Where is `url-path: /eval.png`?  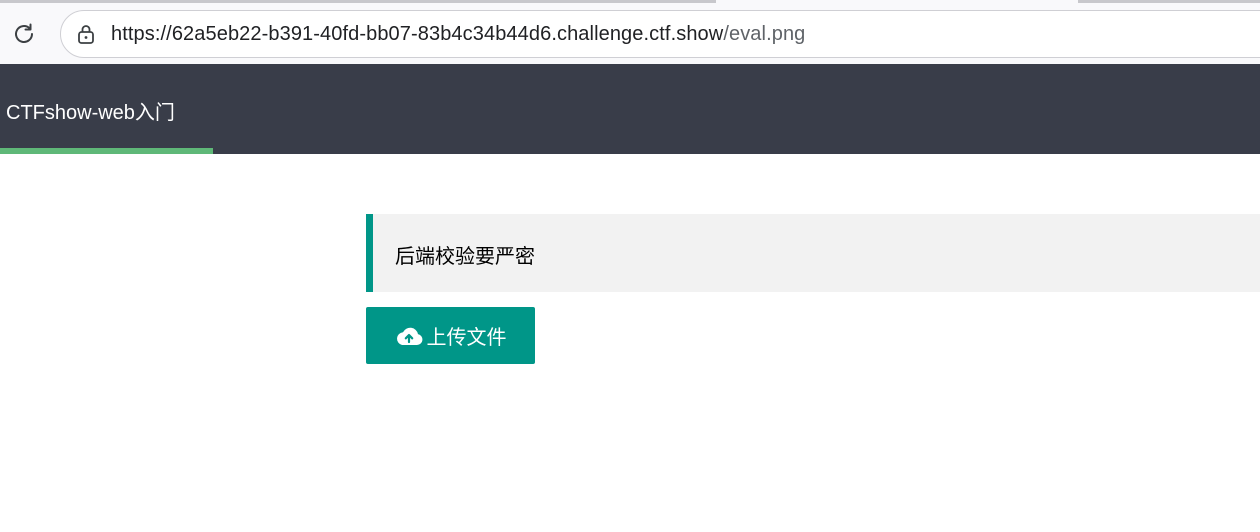
url-path: /eval.png is located at coordinates (764, 34).